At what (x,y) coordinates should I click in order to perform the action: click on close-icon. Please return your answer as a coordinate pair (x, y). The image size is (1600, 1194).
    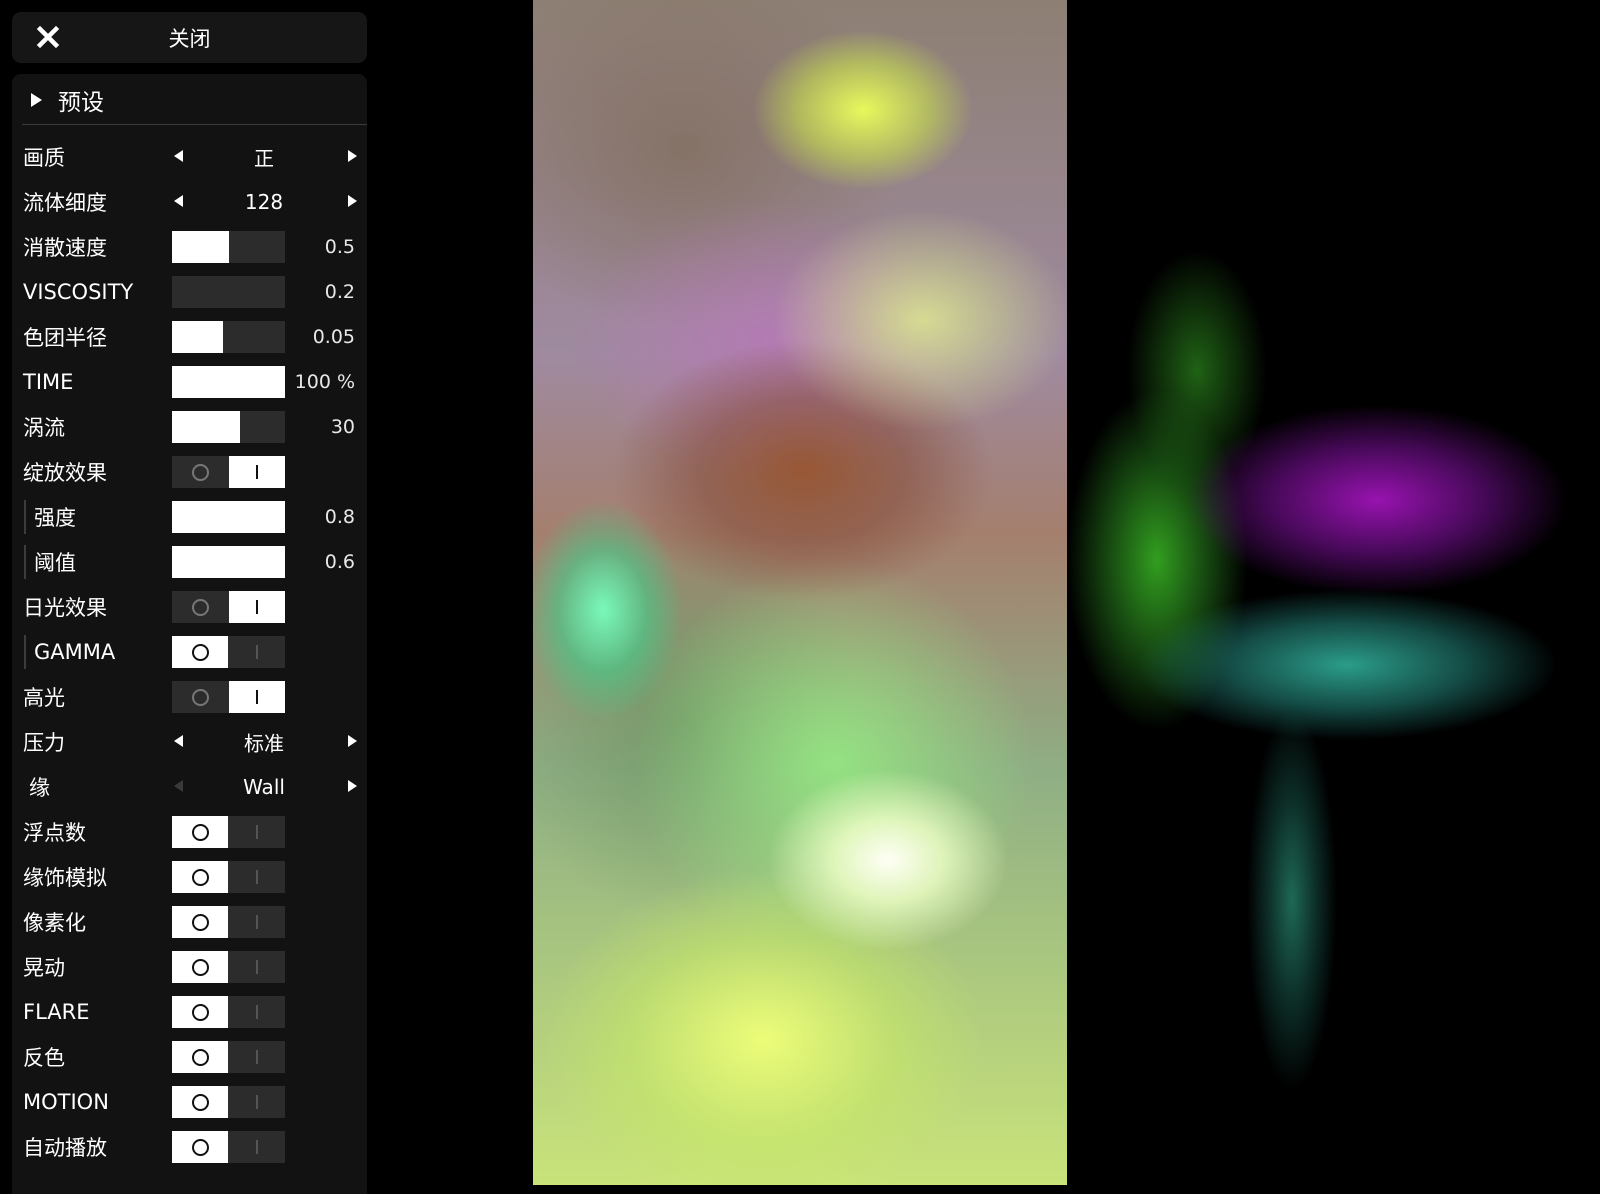
    Looking at the image, I should click on (48, 37).